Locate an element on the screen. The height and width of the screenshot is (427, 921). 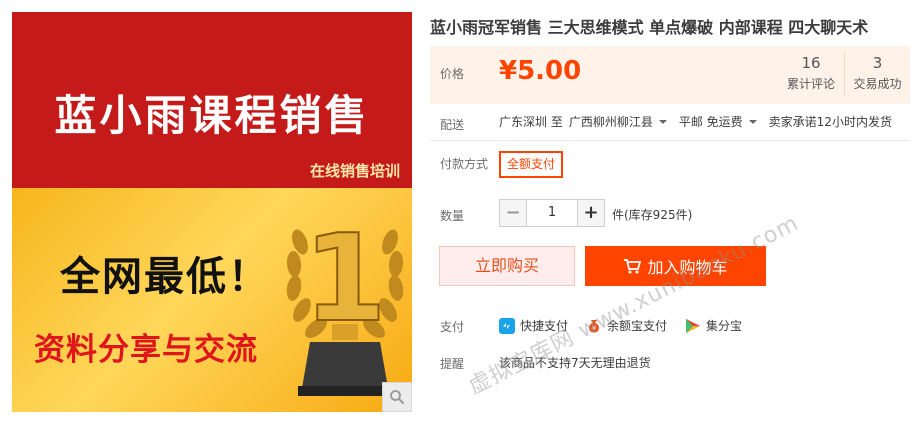
yuebao-icon: ¥ is located at coordinates (594, 325).